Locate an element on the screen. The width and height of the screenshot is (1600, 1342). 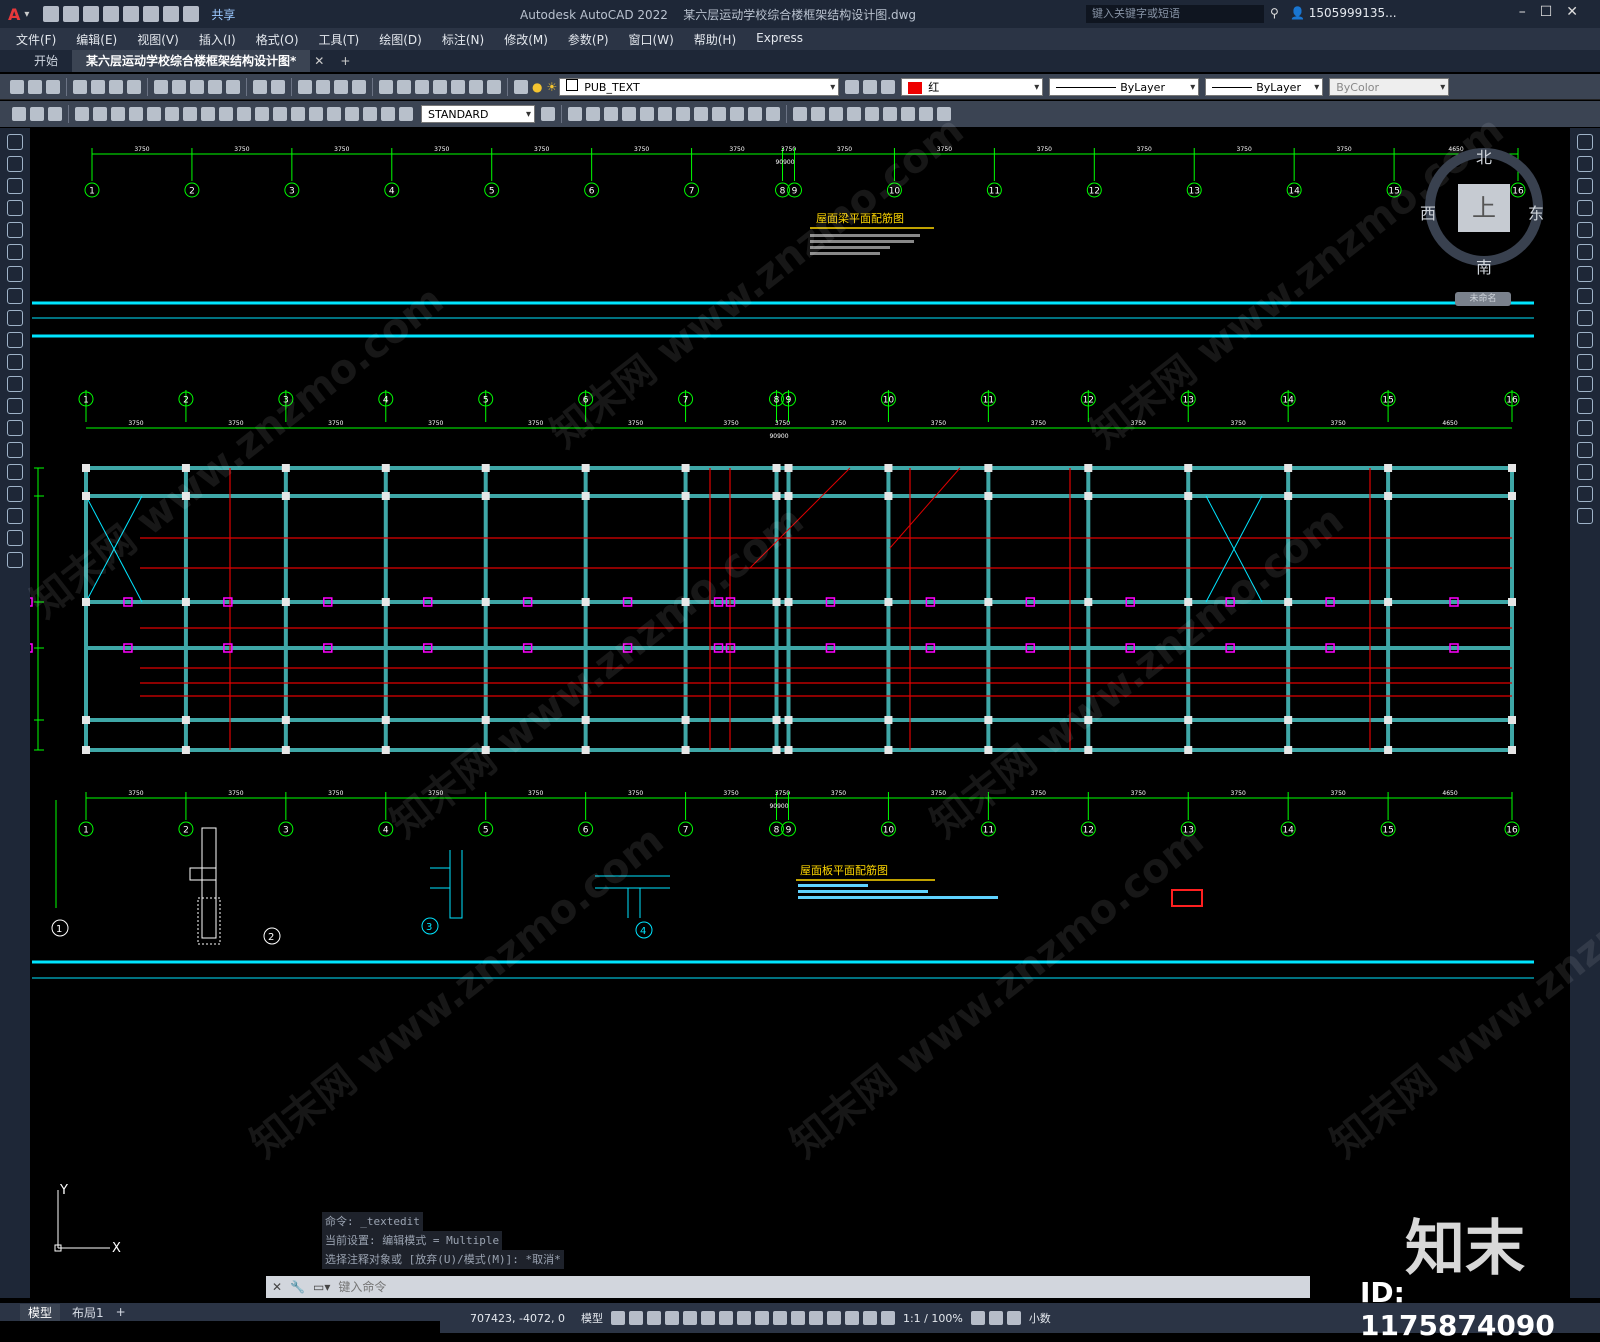
match-icon is located at coordinates (215, 86).